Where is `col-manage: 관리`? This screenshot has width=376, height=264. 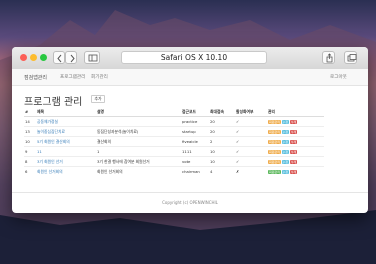 col-manage: 관리 is located at coordinates (295, 112).